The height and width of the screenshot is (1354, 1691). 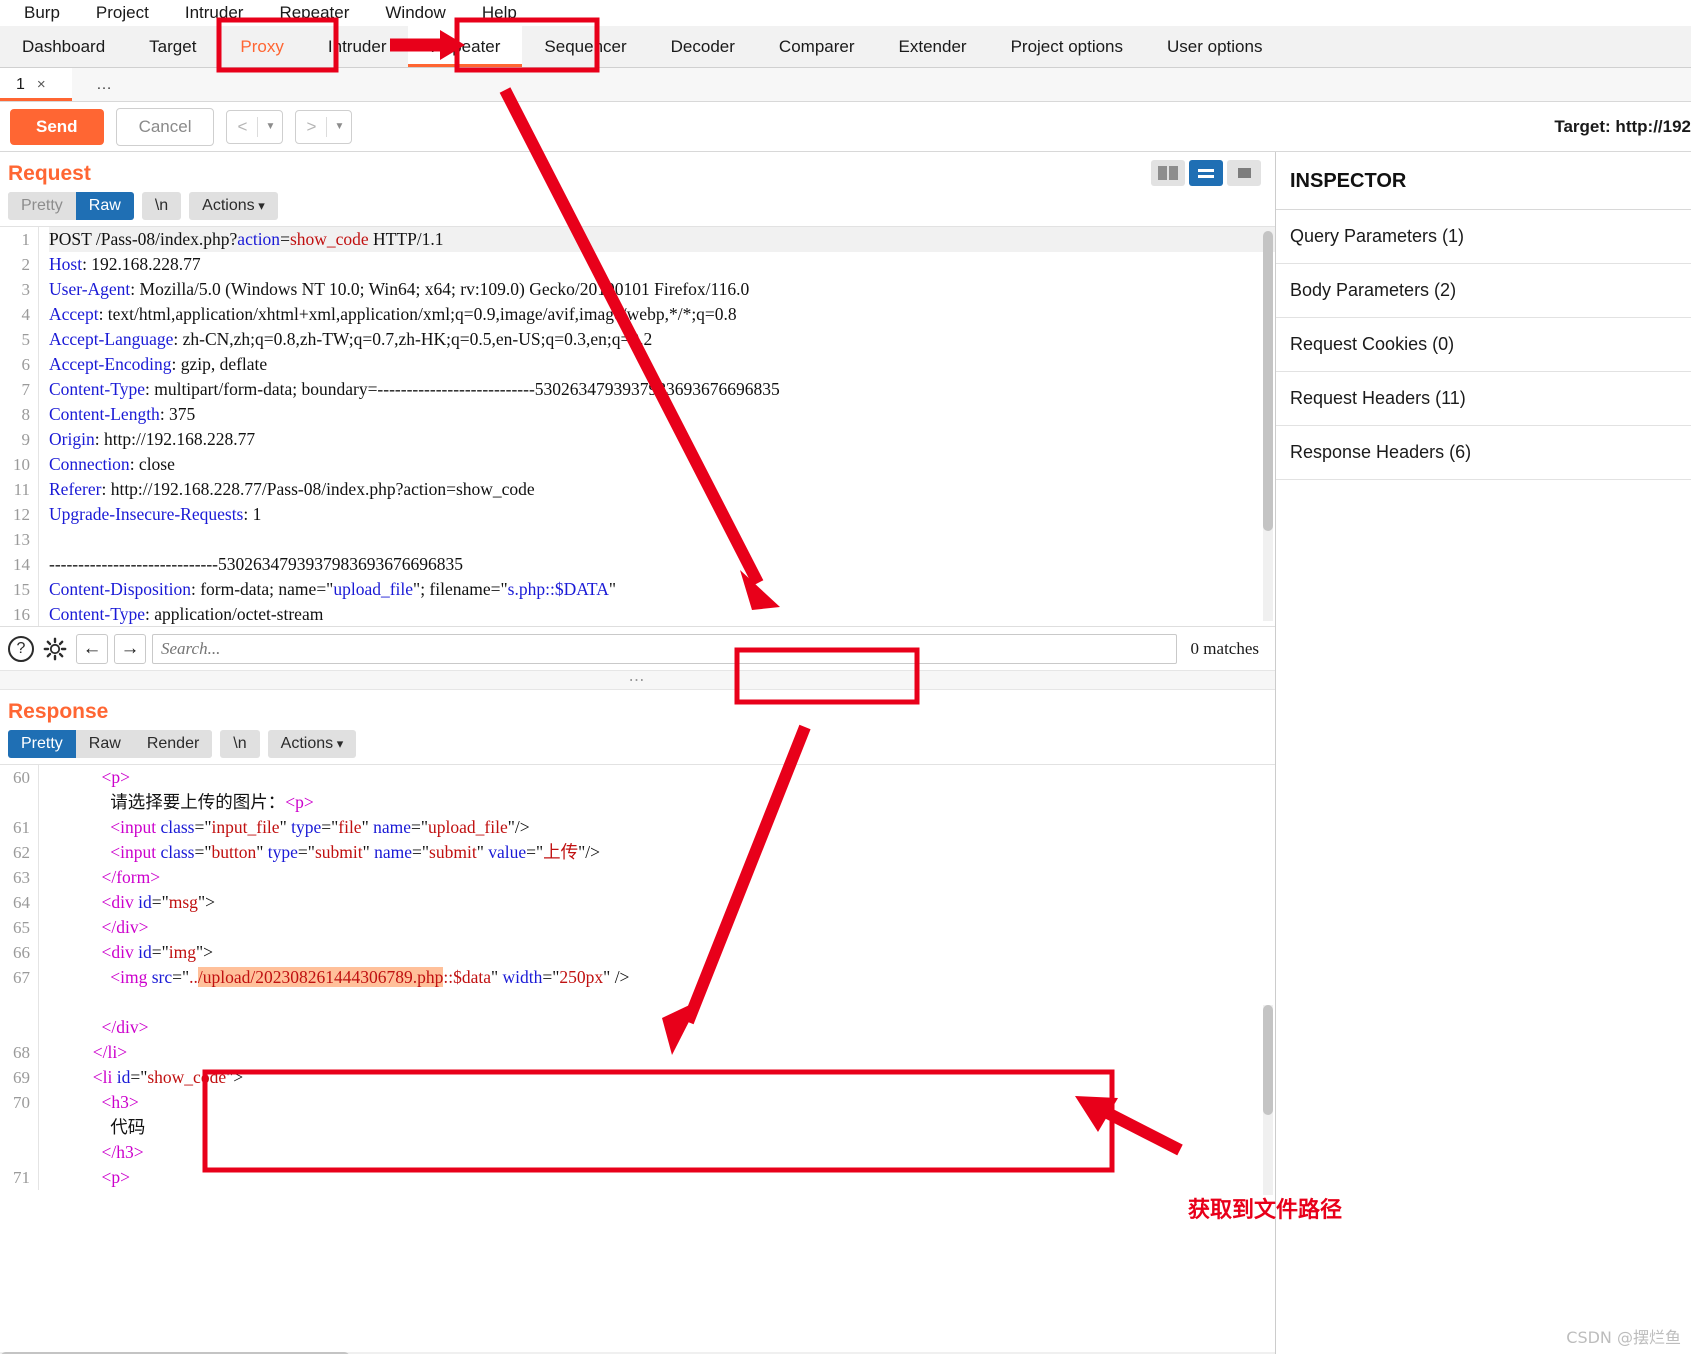 What do you see at coordinates (312, 744) in the screenshot?
I see `response-actions-button: Actions` at bounding box center [312, 744].